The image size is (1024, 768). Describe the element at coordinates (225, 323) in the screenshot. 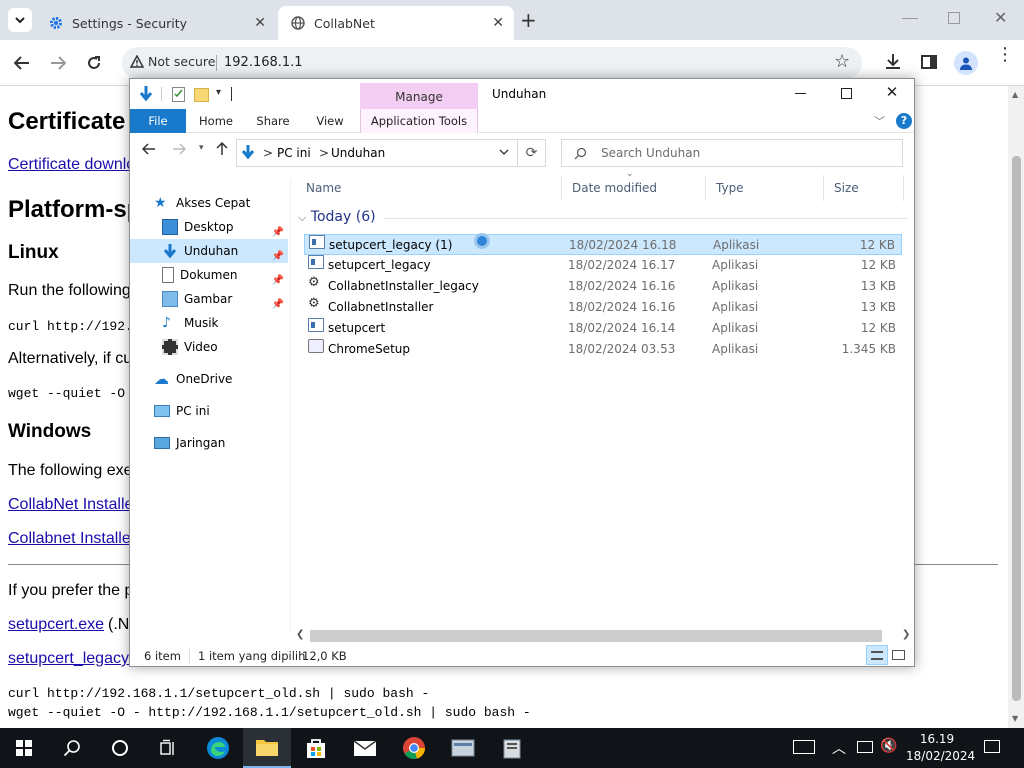

I see `nav-music: ♪ Musik` at that location.